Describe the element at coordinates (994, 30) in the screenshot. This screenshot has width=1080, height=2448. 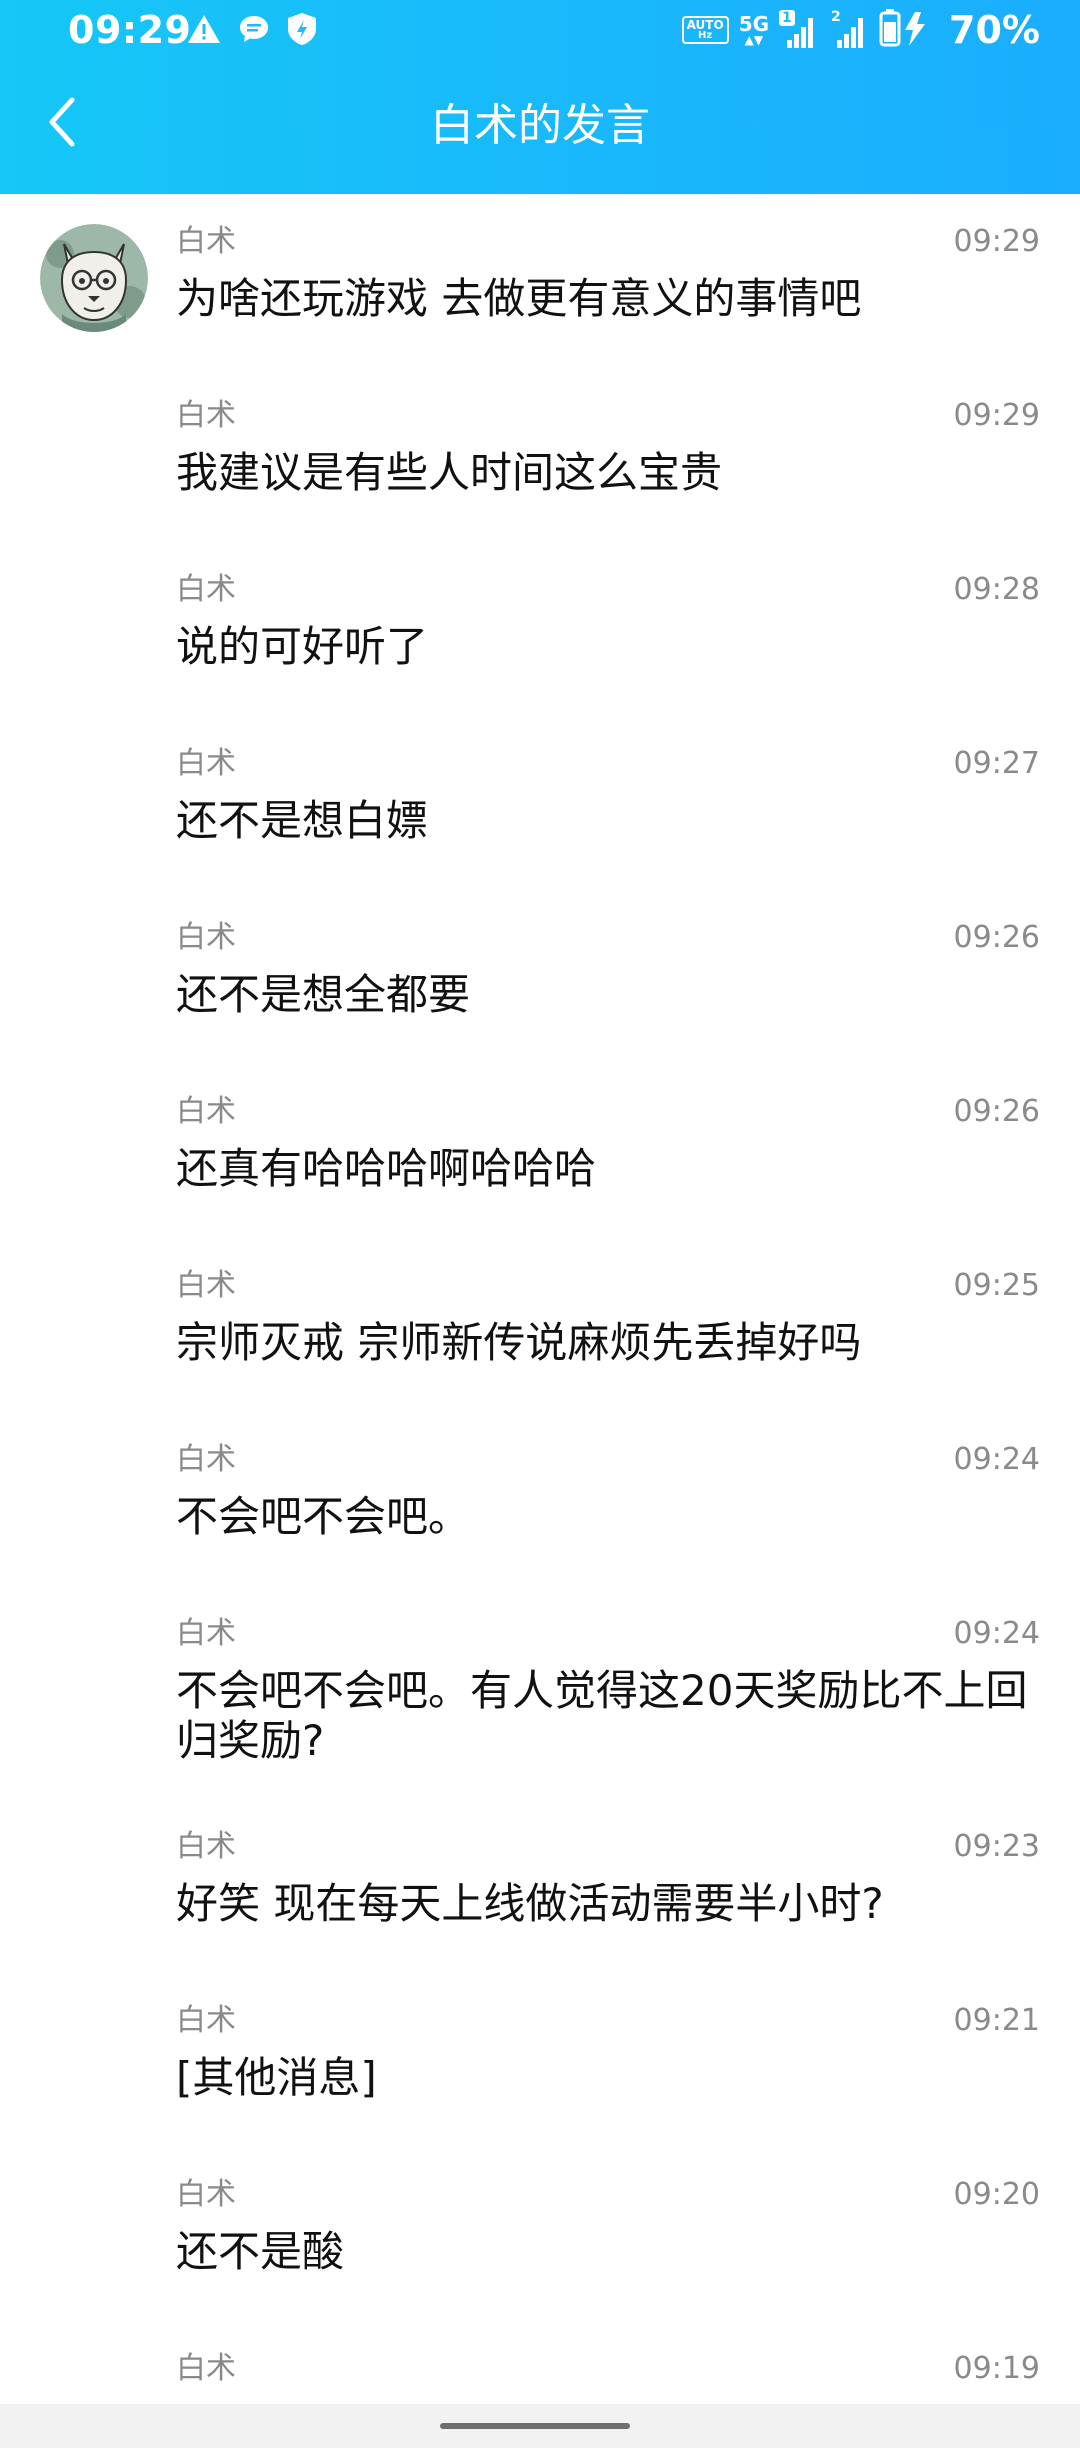
I see `battery-percent: 70%` at that location.